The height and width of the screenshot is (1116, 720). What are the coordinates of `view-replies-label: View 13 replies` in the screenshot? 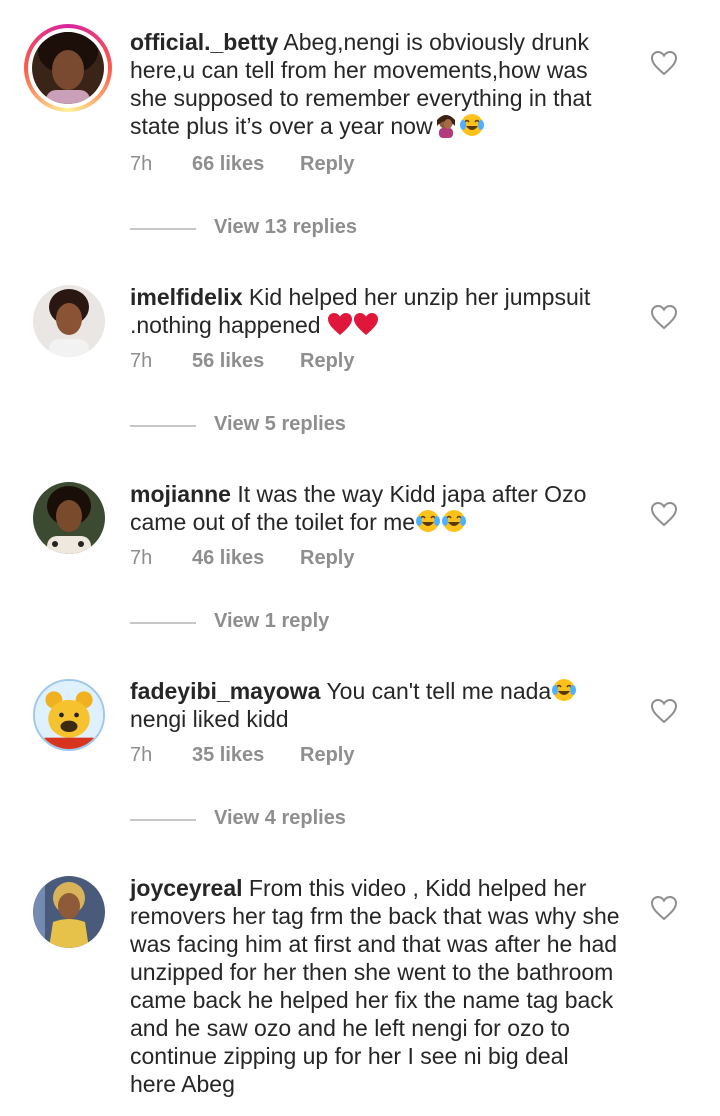 It's located at (286, 227).